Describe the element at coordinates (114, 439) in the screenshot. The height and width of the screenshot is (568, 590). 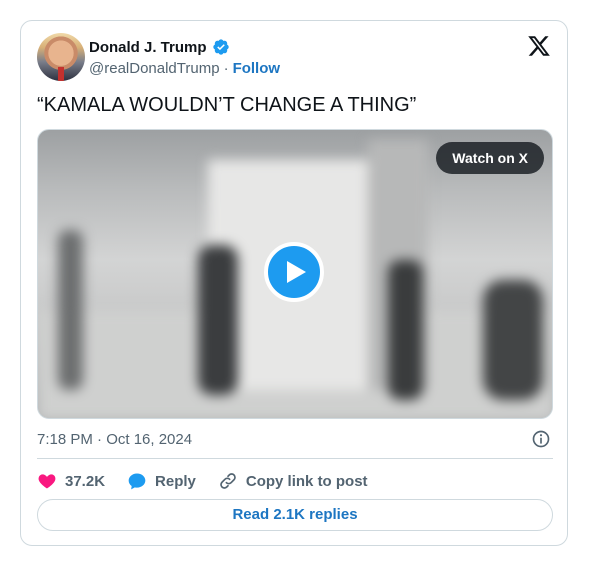
I see `tweet-timestamp: 7:18 PM · Oct 16, 2024` at that location.